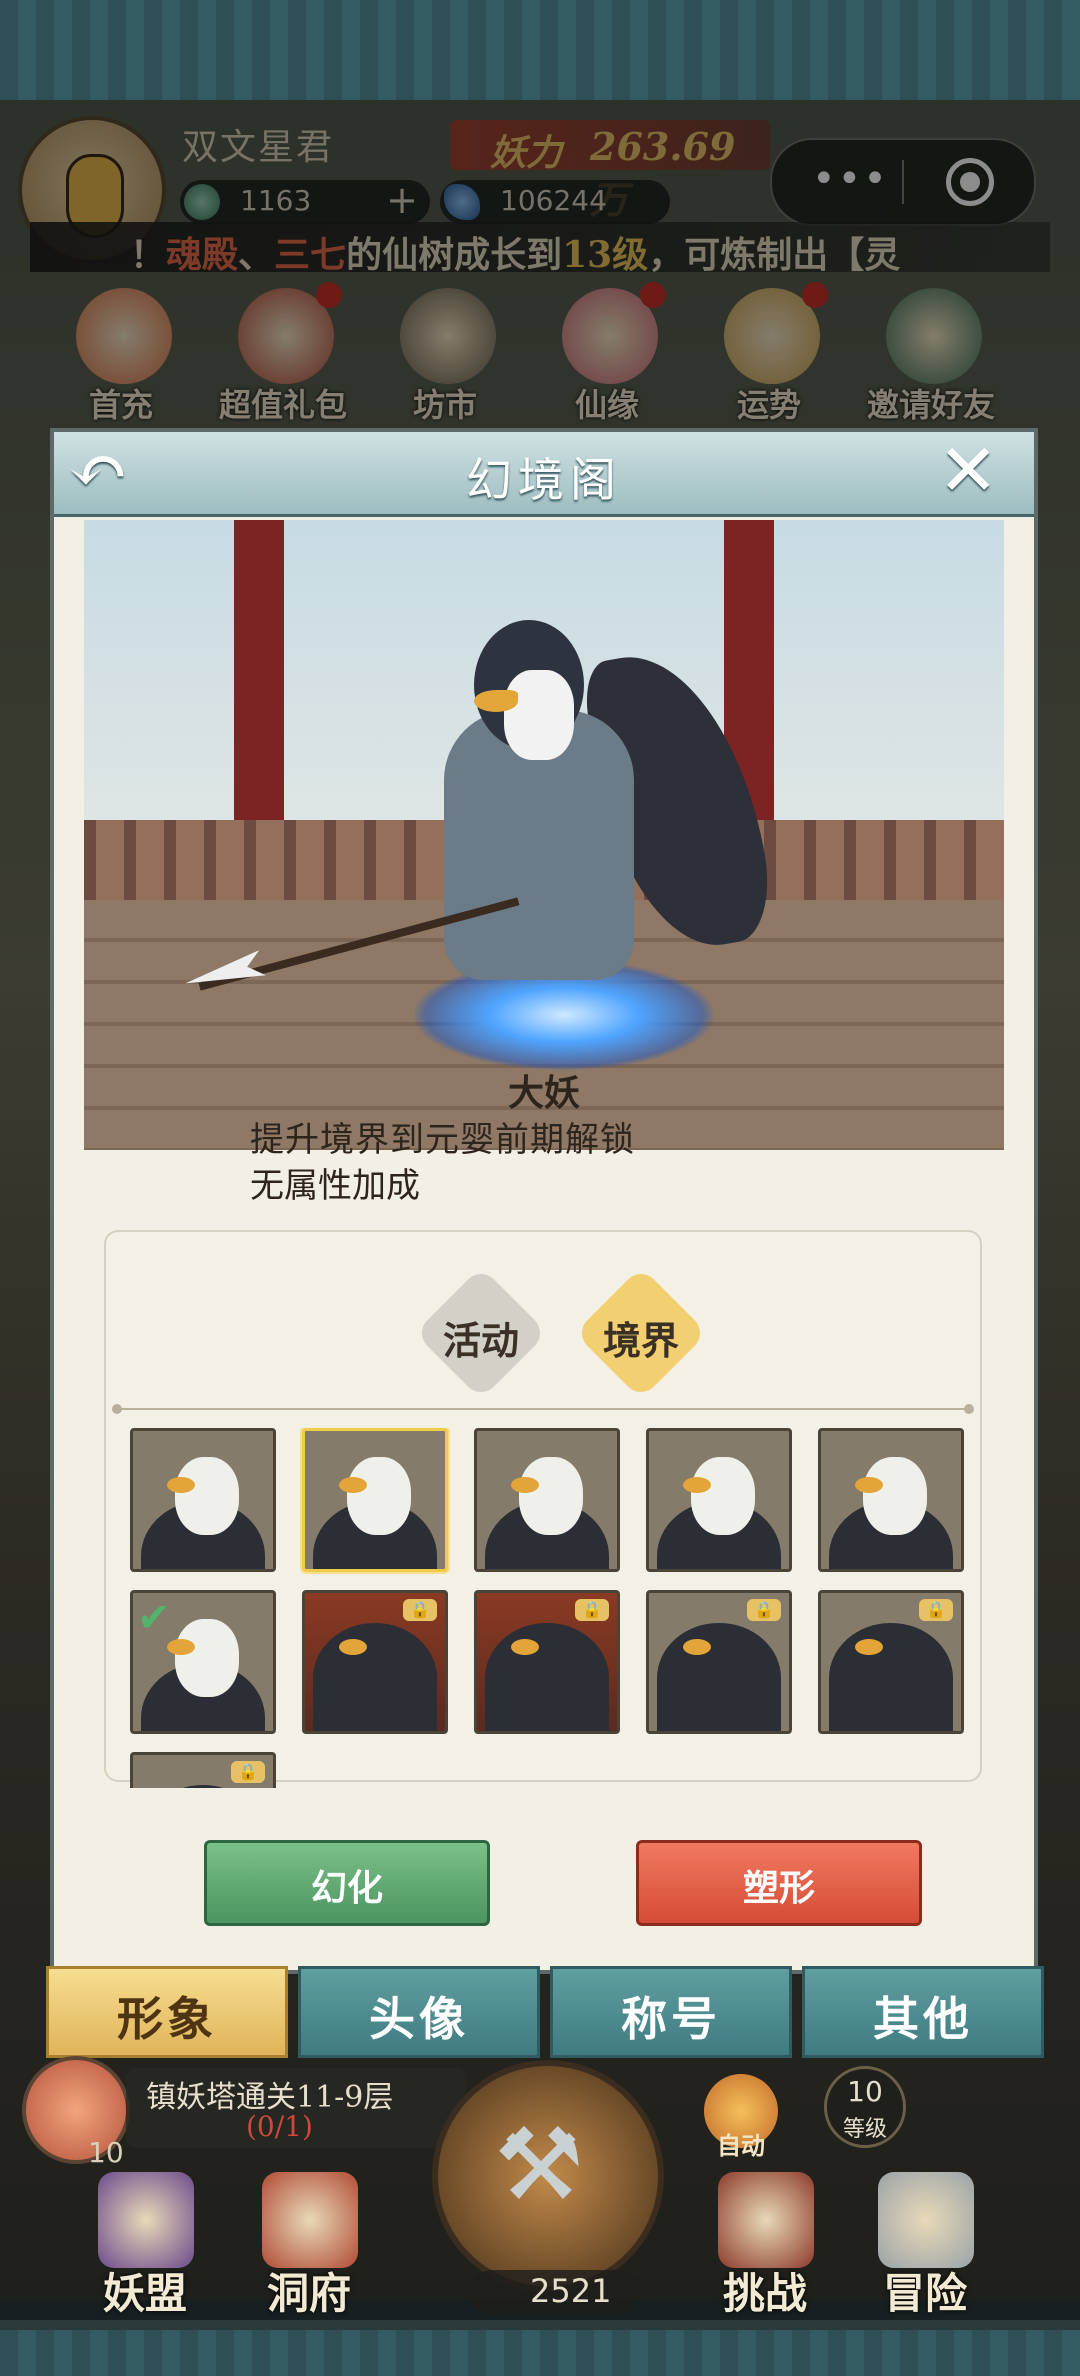 The image size is (1080, 2376). I want to click on tab-other: 其他, so click(923, 2012).